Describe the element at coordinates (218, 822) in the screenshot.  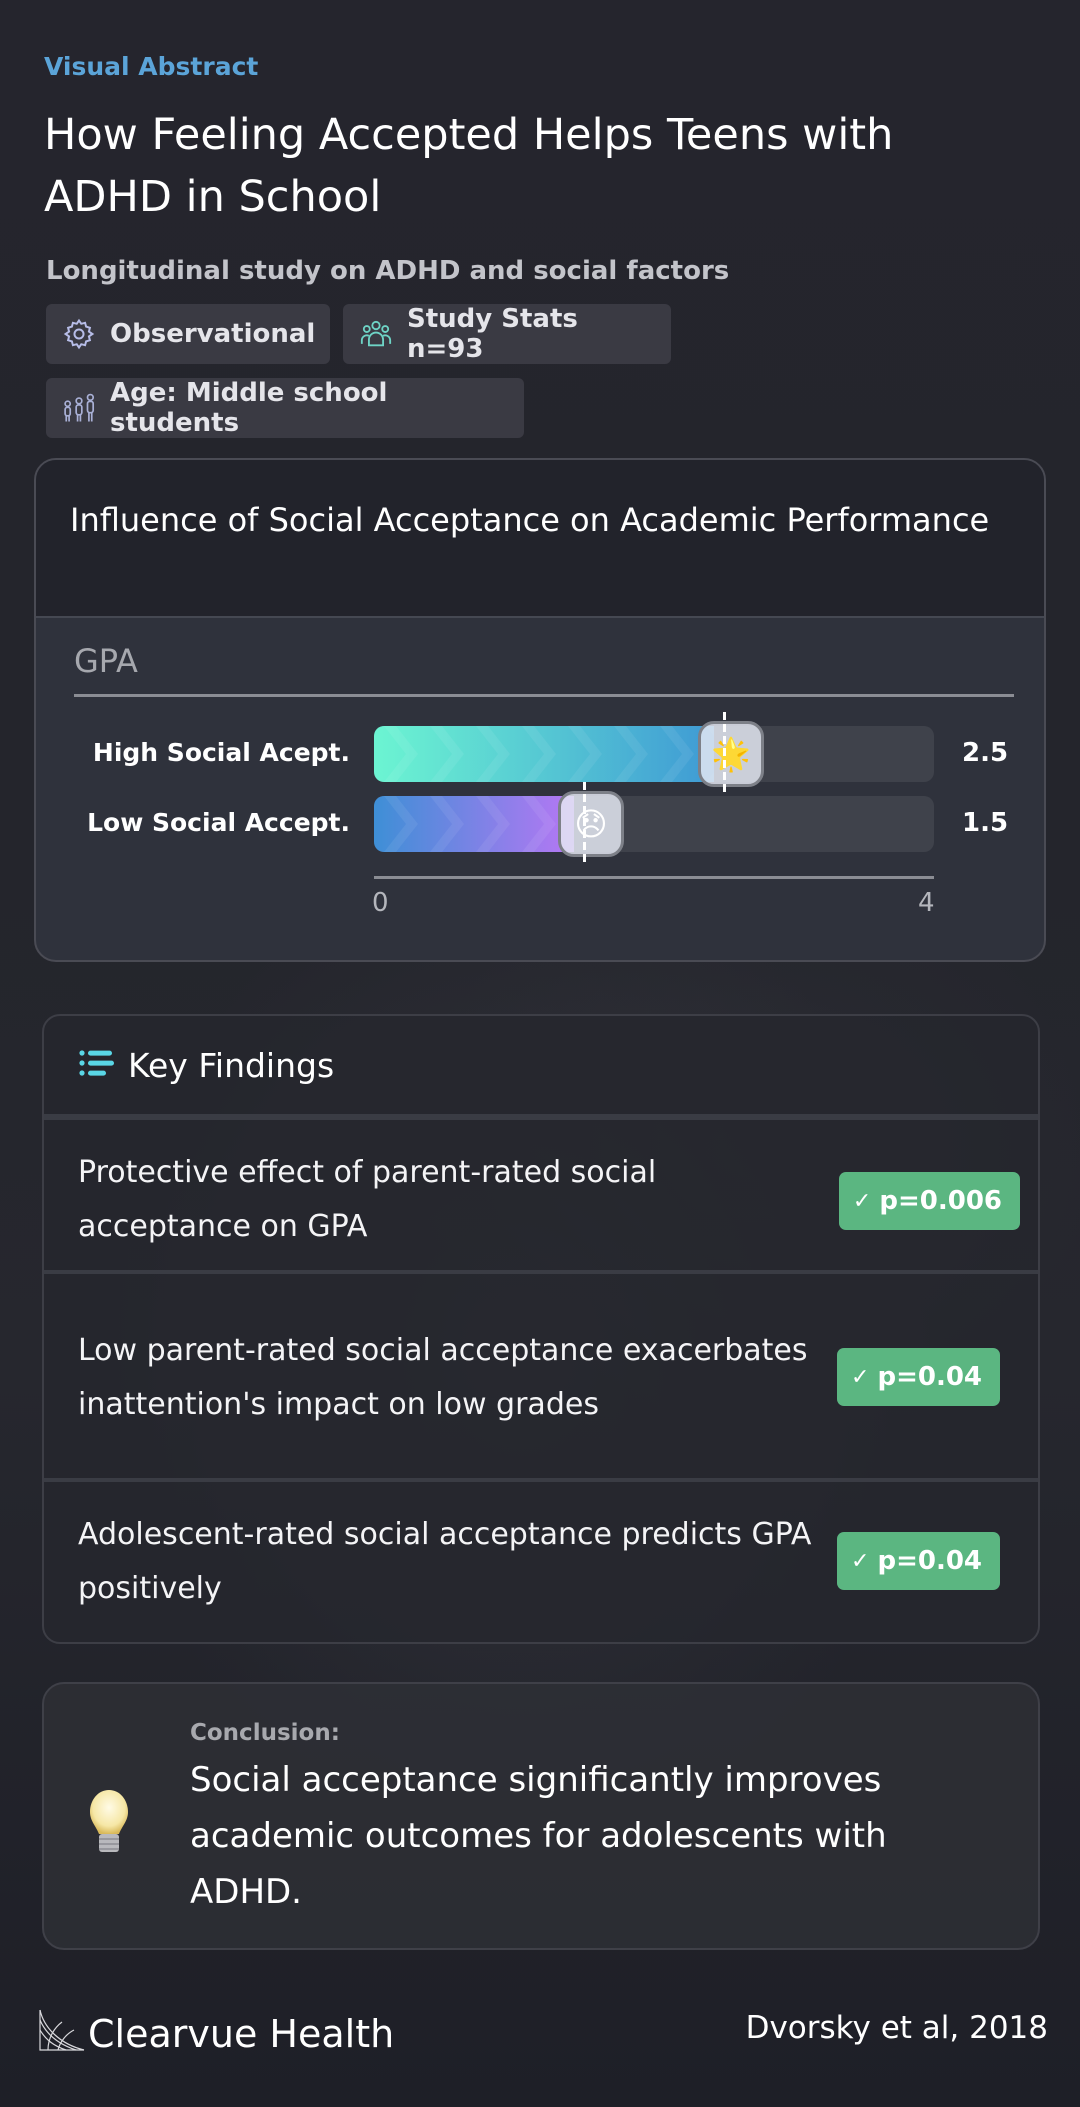
I see `bar-category-label: Low Social Accept.` at that location.